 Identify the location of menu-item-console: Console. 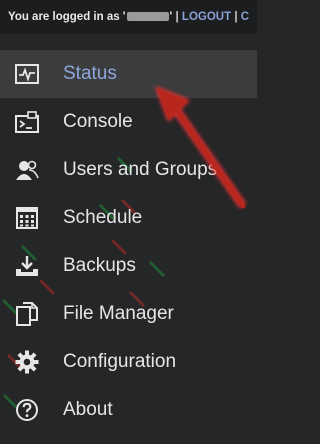
(128, 122).